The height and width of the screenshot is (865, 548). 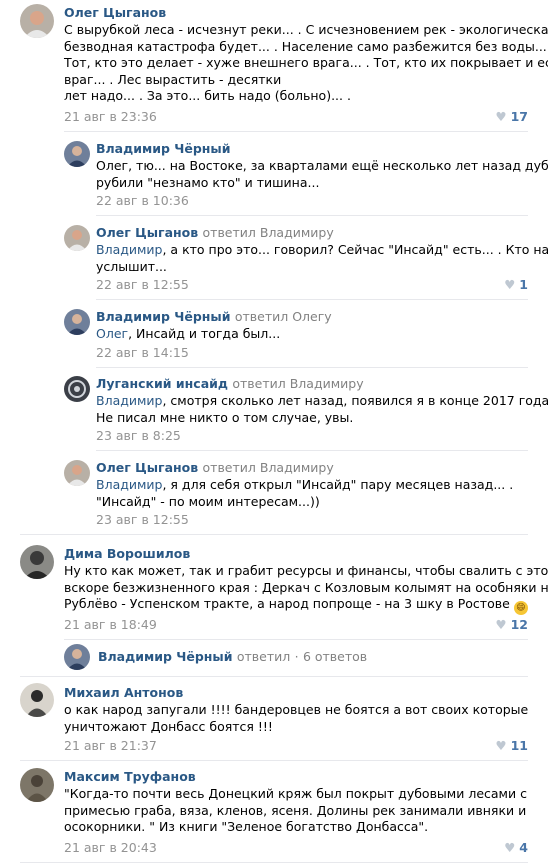 What do you see at coordinates (173, 79) in the screenshot?
I see `comment-line: враг... . Лес вырастить - десятки` at bounding box center [173, 79].